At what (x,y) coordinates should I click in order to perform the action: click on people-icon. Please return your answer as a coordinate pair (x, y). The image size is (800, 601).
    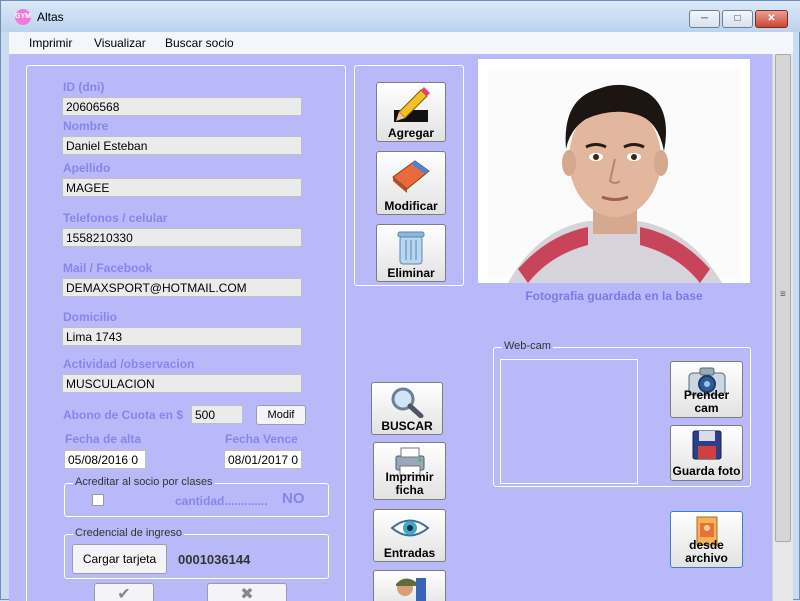
    Looking at the image, I should click on (410, 589).